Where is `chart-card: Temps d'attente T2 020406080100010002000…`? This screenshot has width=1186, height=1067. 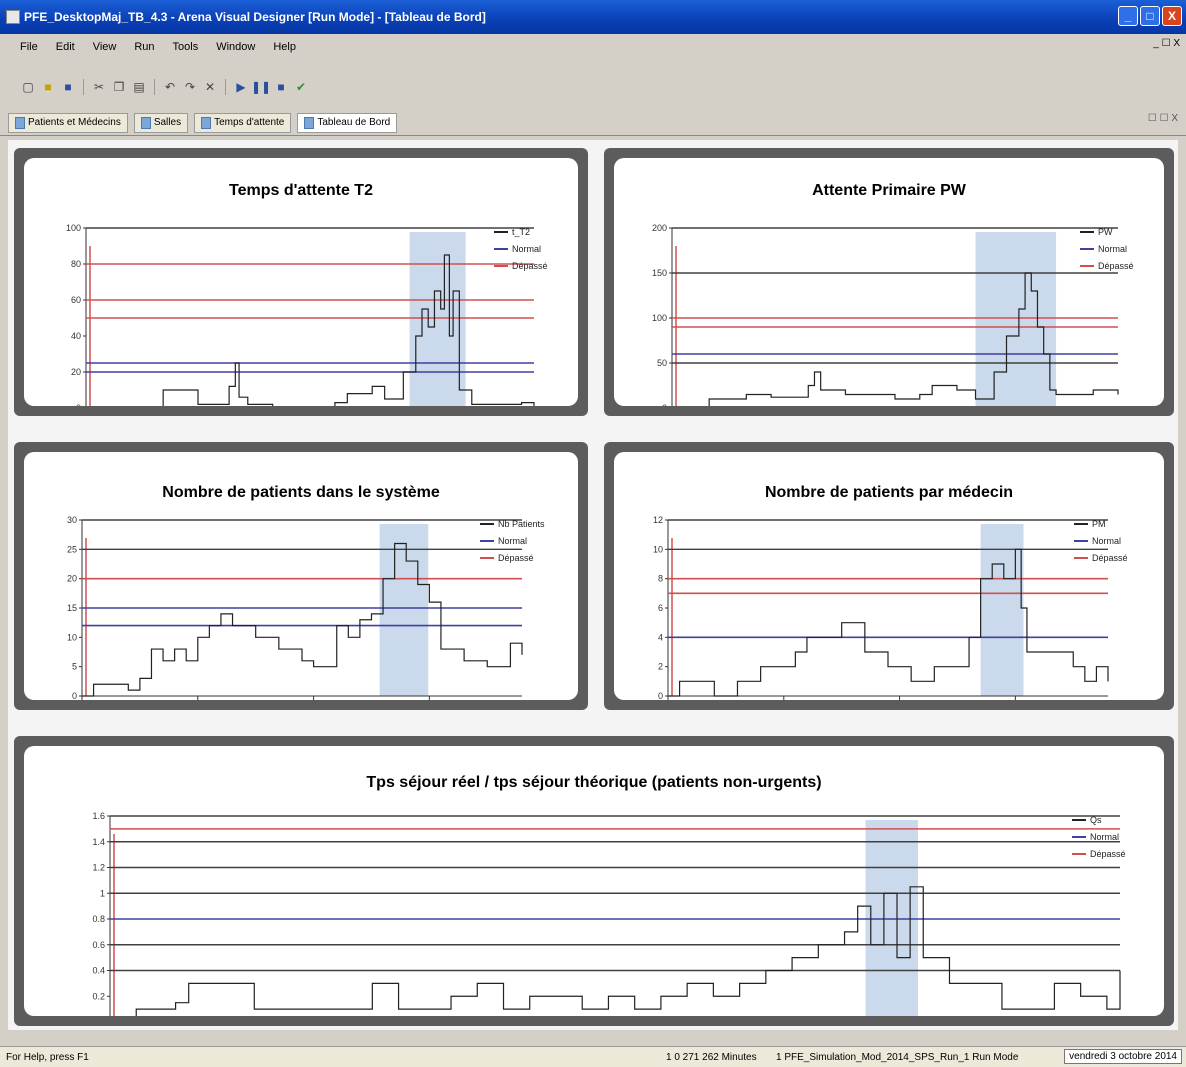
chart-card: Temps d'attente T2 020406080100010002000… is located at coordinates (301, 282).